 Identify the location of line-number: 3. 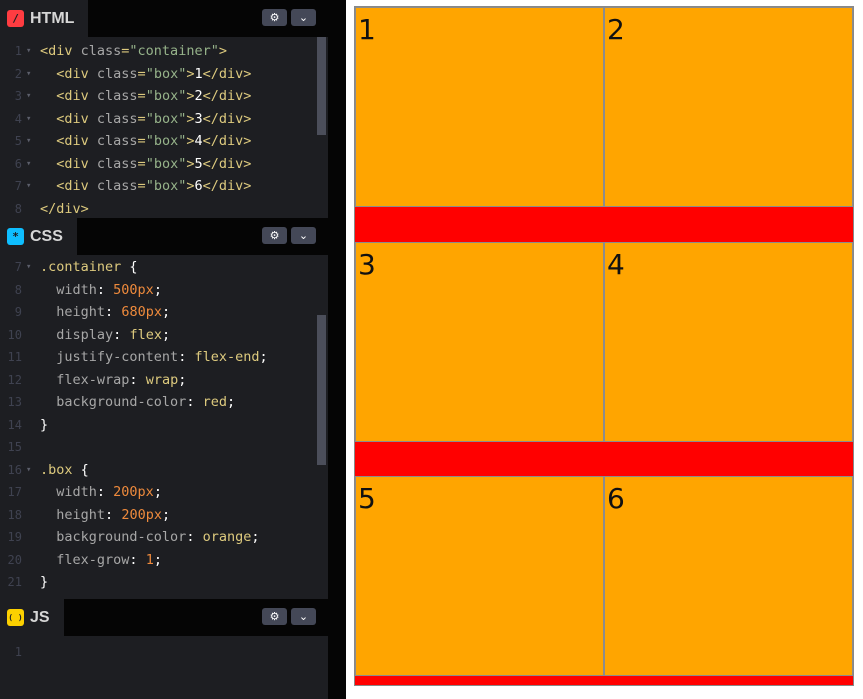
(18, 96).